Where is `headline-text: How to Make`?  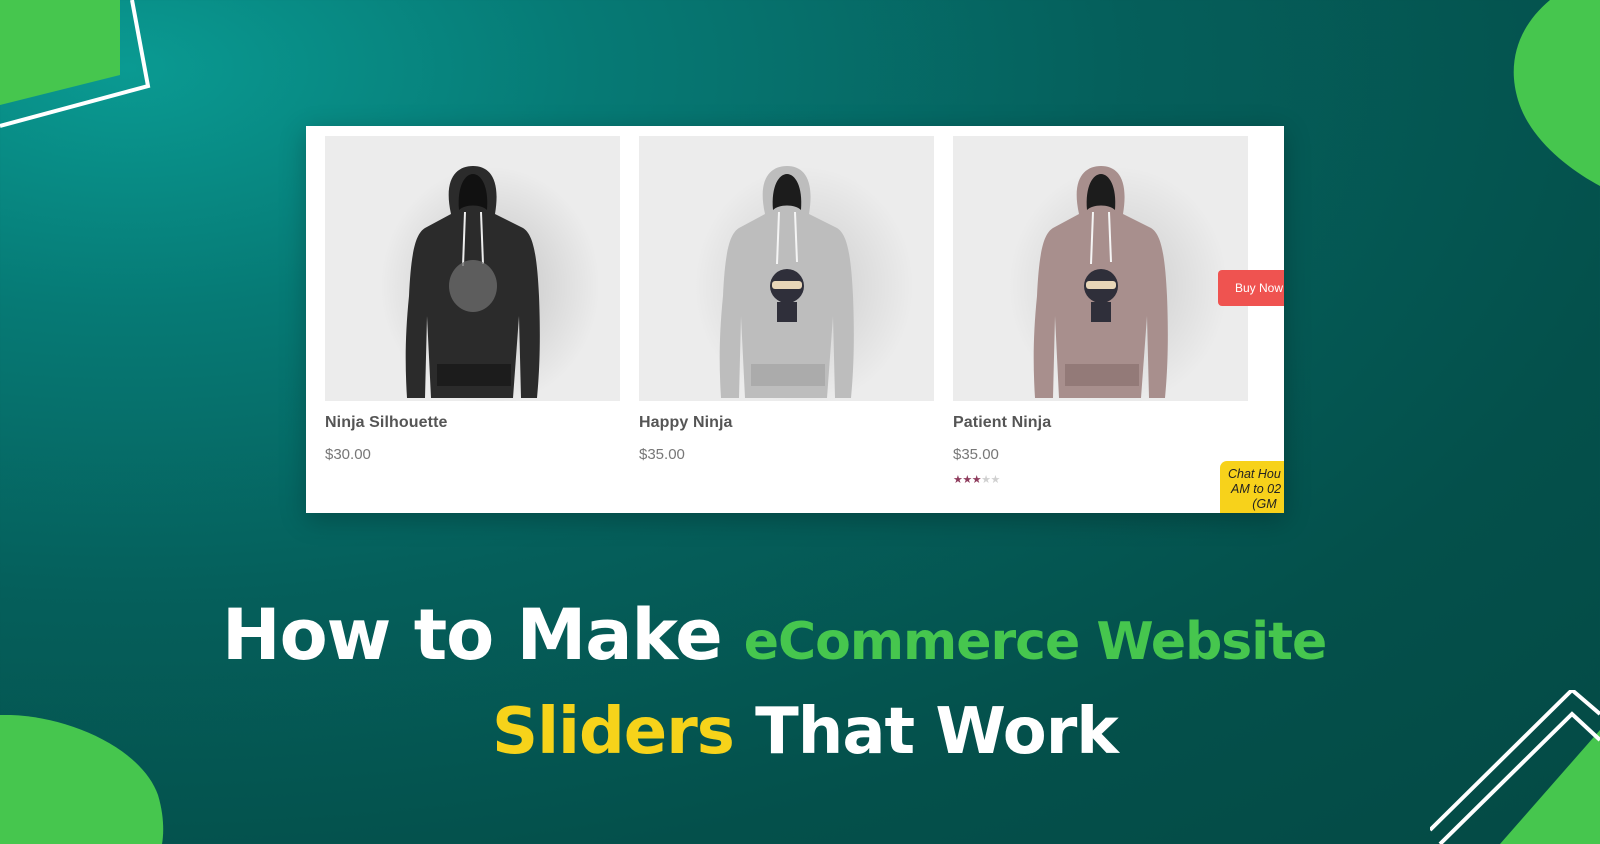 headline-text: How to Make is located at coordinates (472, 635).